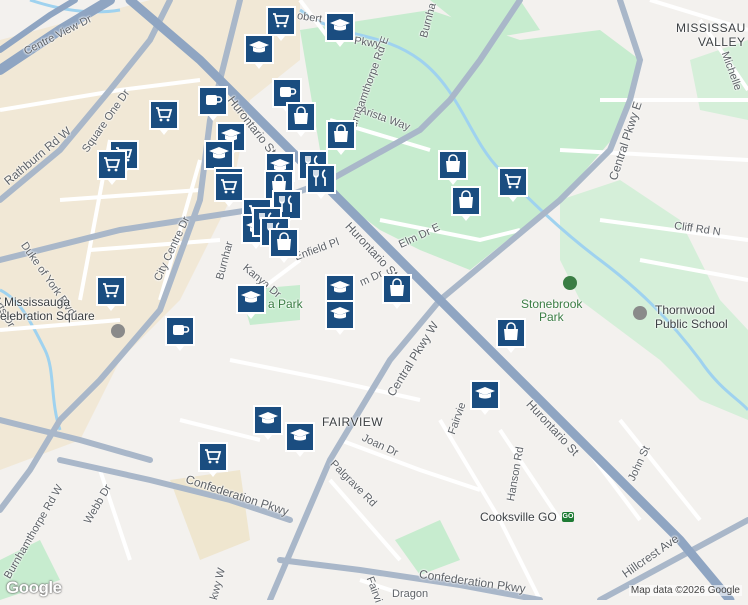  What do you see at coordinates (410, 594) in the screenshot?
I see `street-label-dragon: Dragon` at bounding box center [410, 594].